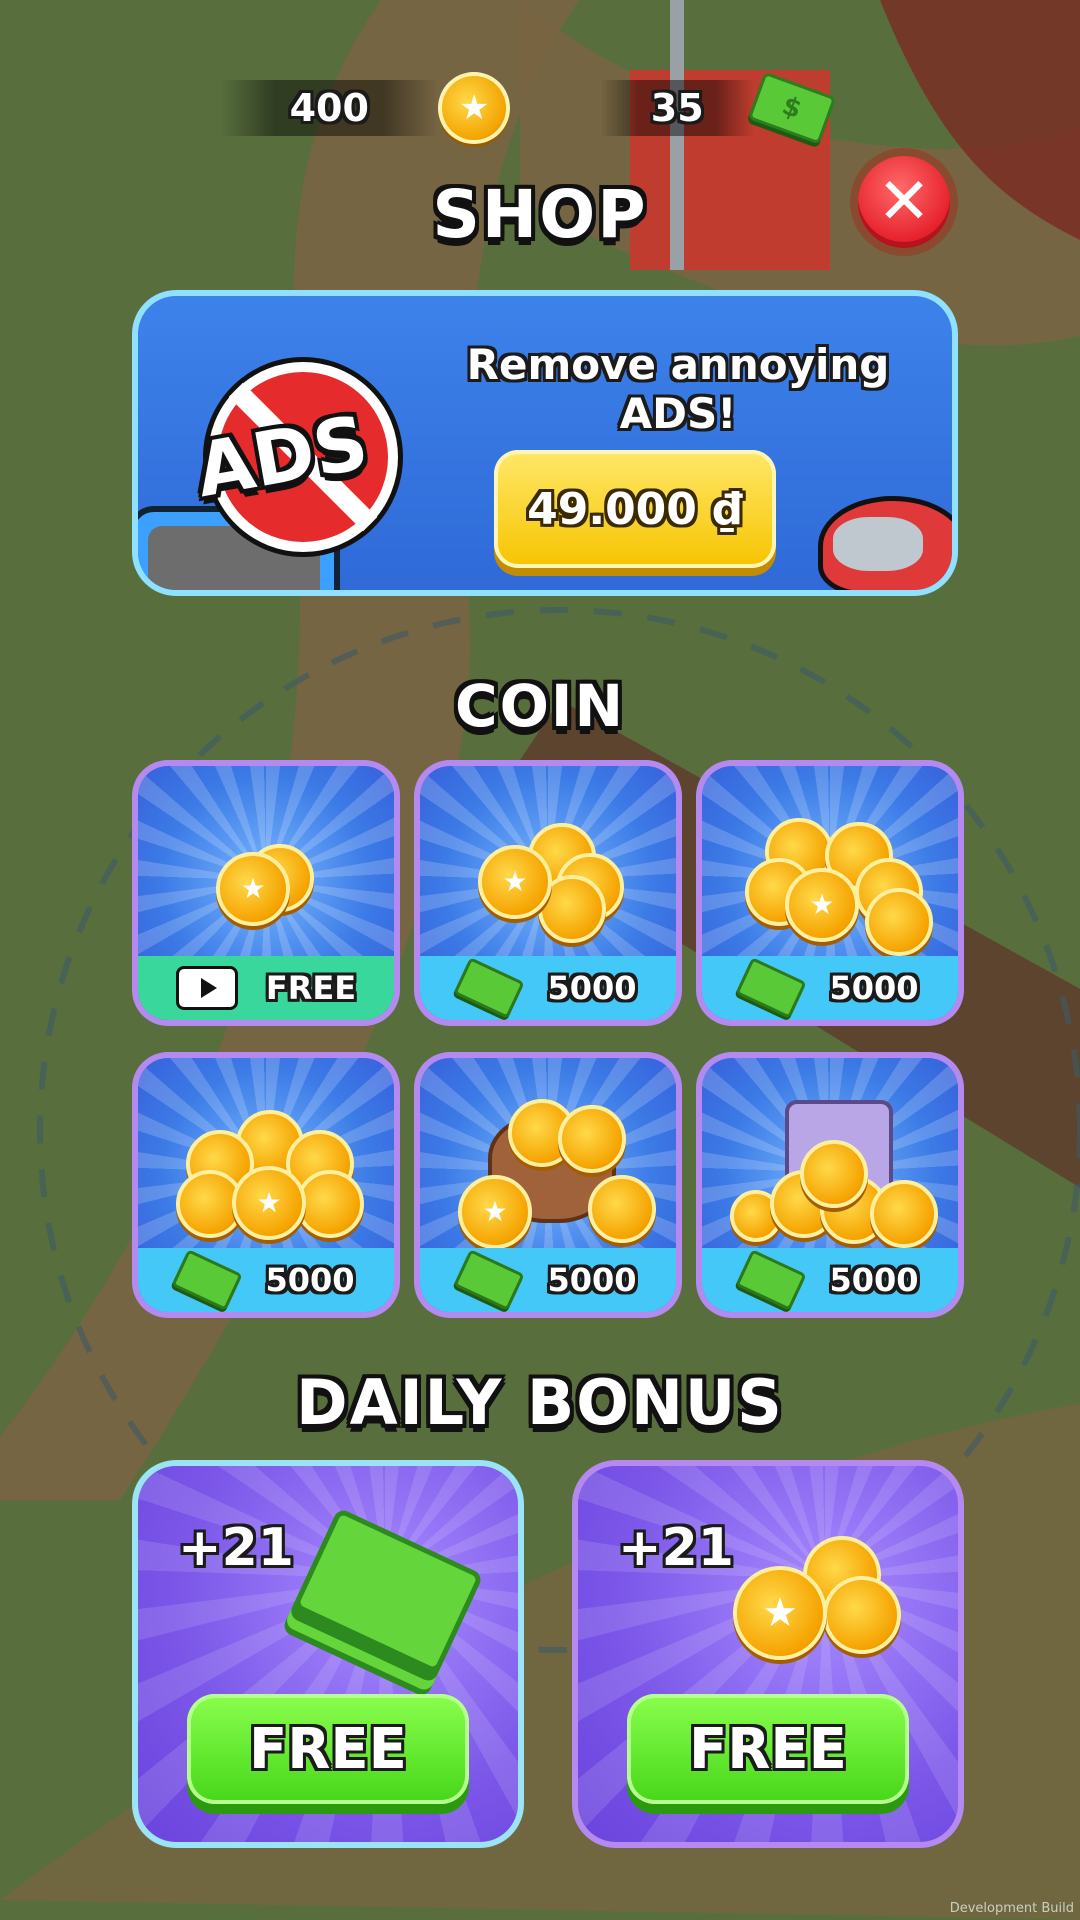  I want to click on cash-icon: $, so click(792, 108).